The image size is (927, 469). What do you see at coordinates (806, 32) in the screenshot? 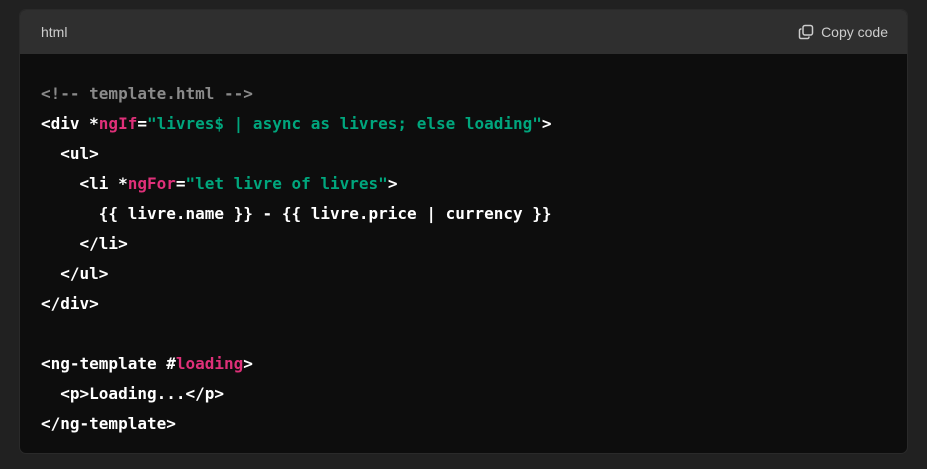
I see `copy-icon` at bounding box center [806, 32].